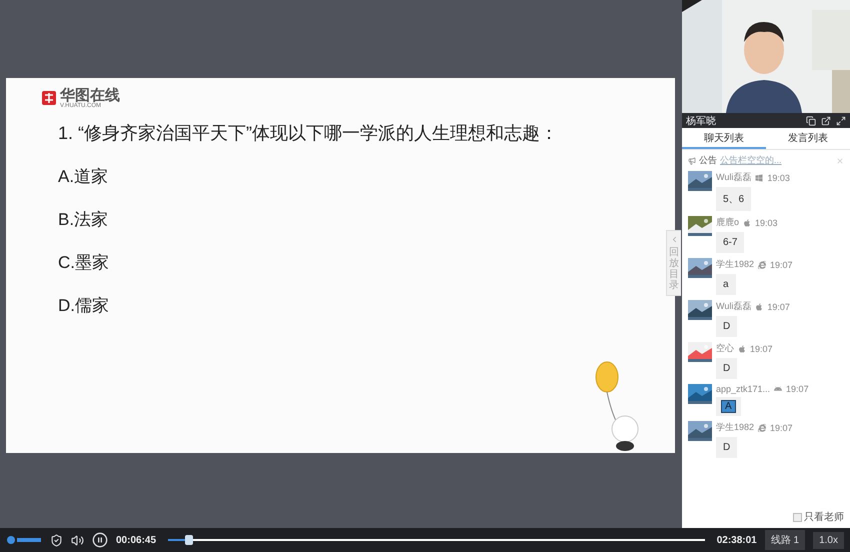 The width and height of the screenshot is (850, 552). What do you see at coordinates (778, 389) in the screenshot?
I see `android-icon` at bounding box center [778, 389].